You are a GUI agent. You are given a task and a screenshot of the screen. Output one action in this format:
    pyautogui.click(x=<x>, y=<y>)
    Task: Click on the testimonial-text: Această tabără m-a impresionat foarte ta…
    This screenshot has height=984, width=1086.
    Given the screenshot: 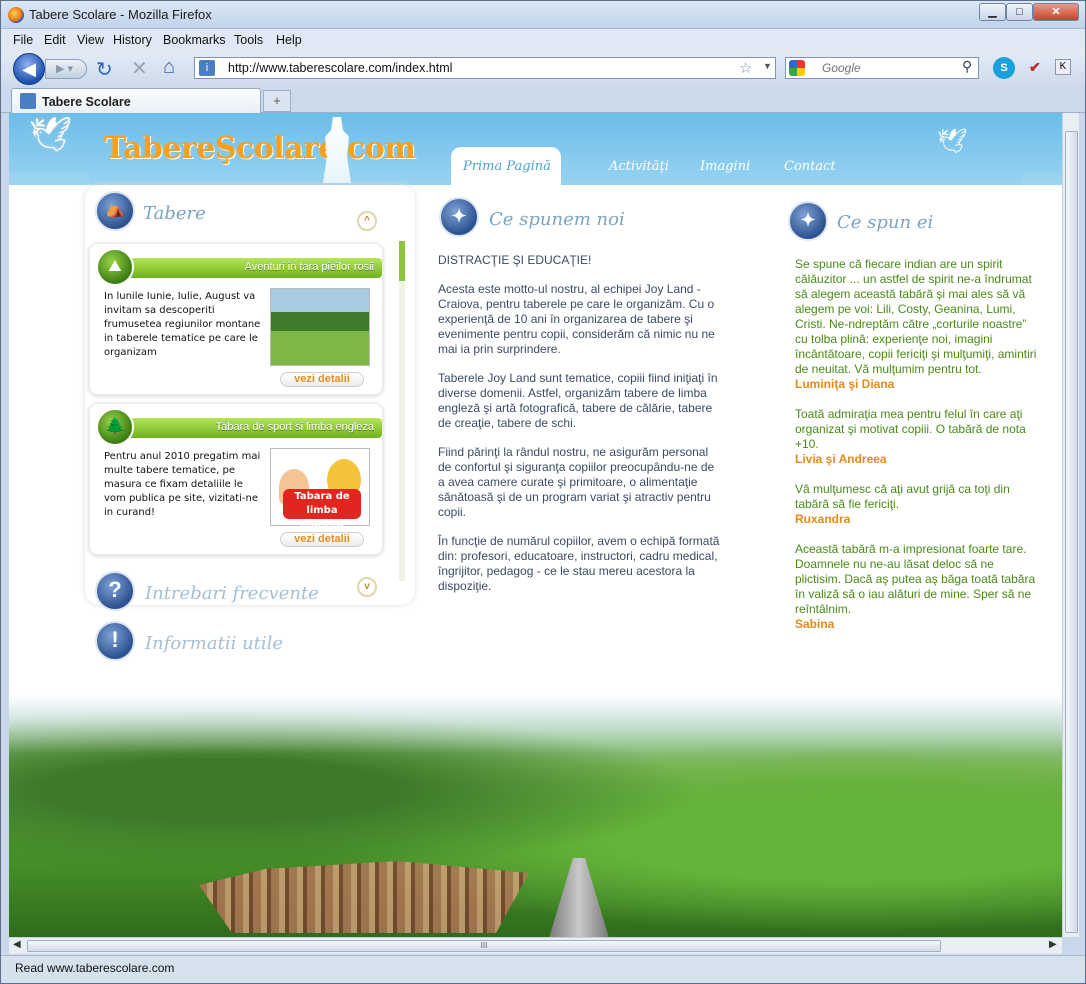 What is the action you would take?
    pyautogui.click(x=915, y=579)
    